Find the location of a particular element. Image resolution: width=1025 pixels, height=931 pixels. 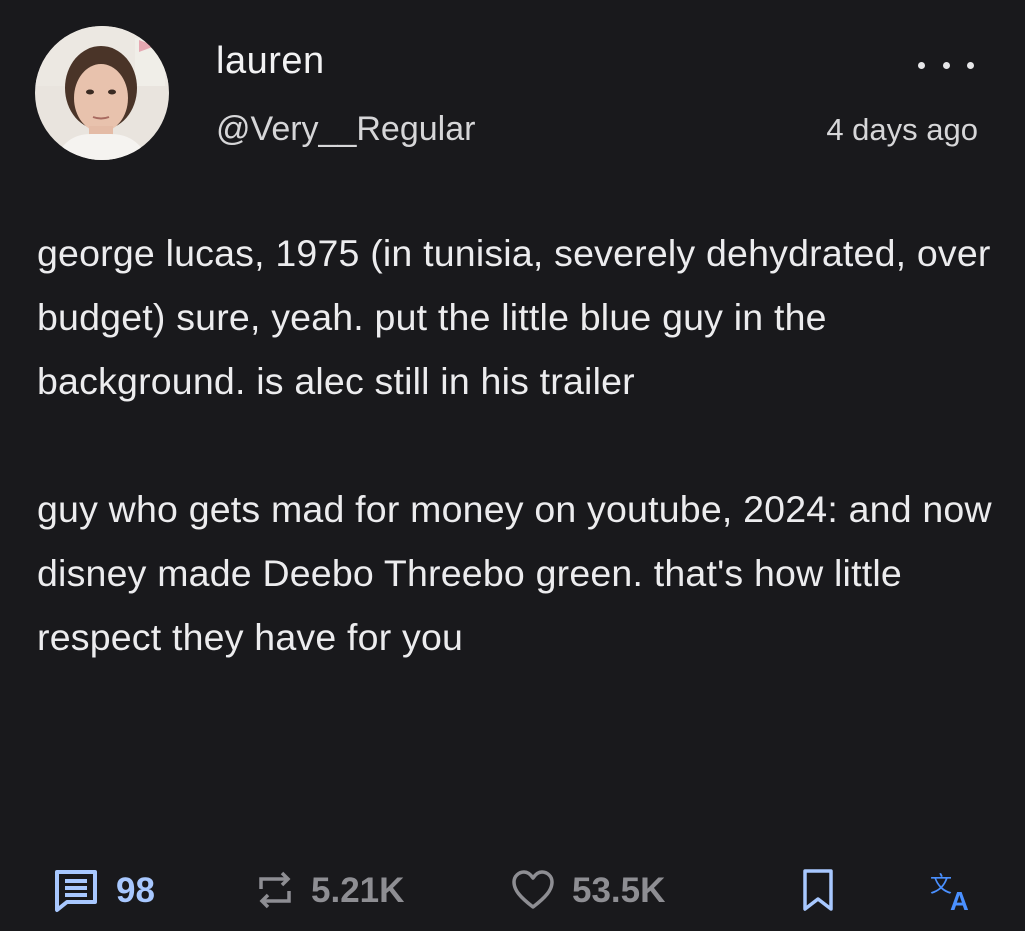

display-name: lauren is located at coordinates (270, 61).